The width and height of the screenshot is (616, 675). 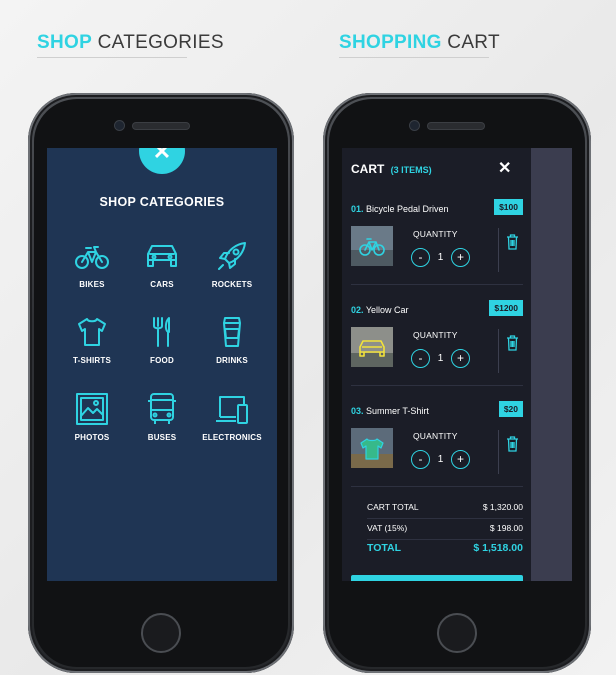 I want to click on vat-value: $ 198.00, so click(x=506, y=528).